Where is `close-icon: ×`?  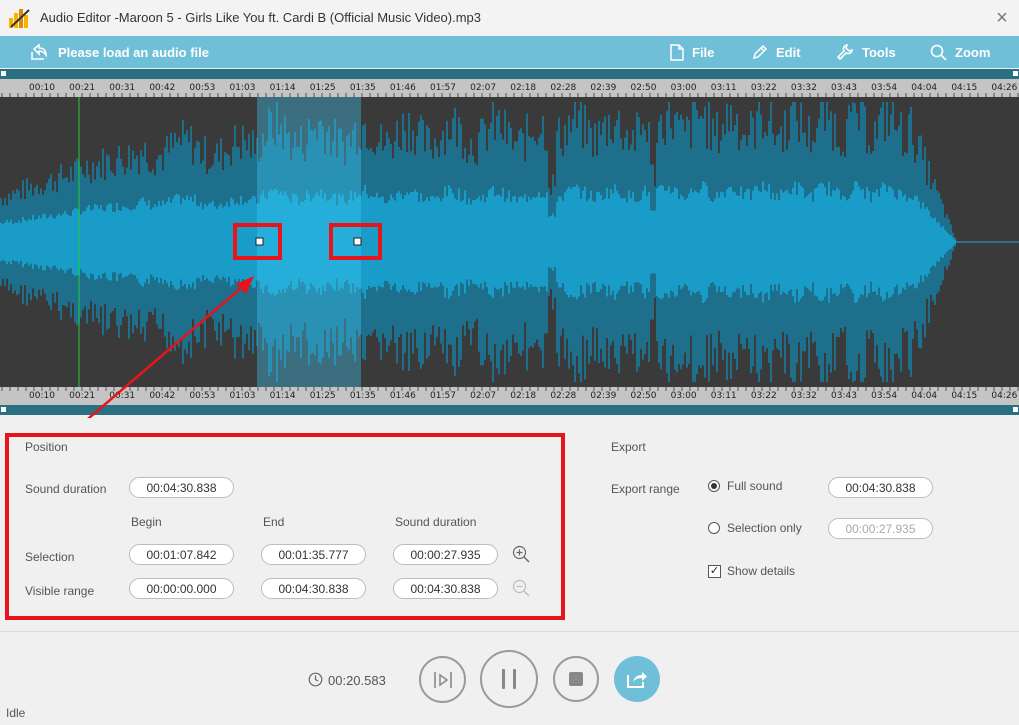 close-icon: × is located at coordinates (1002, 18).